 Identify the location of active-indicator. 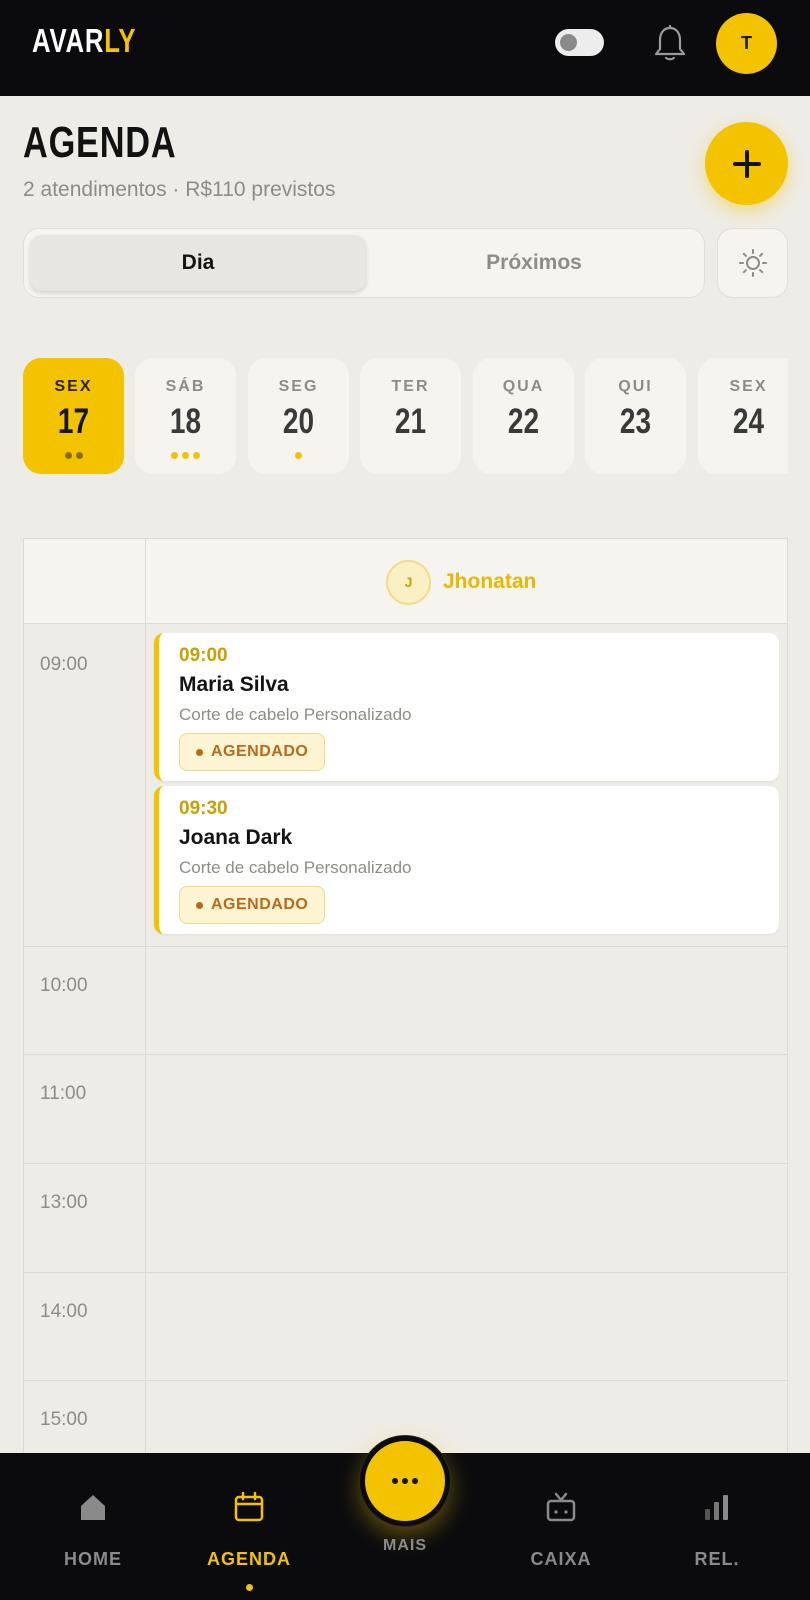
(249, 1587).